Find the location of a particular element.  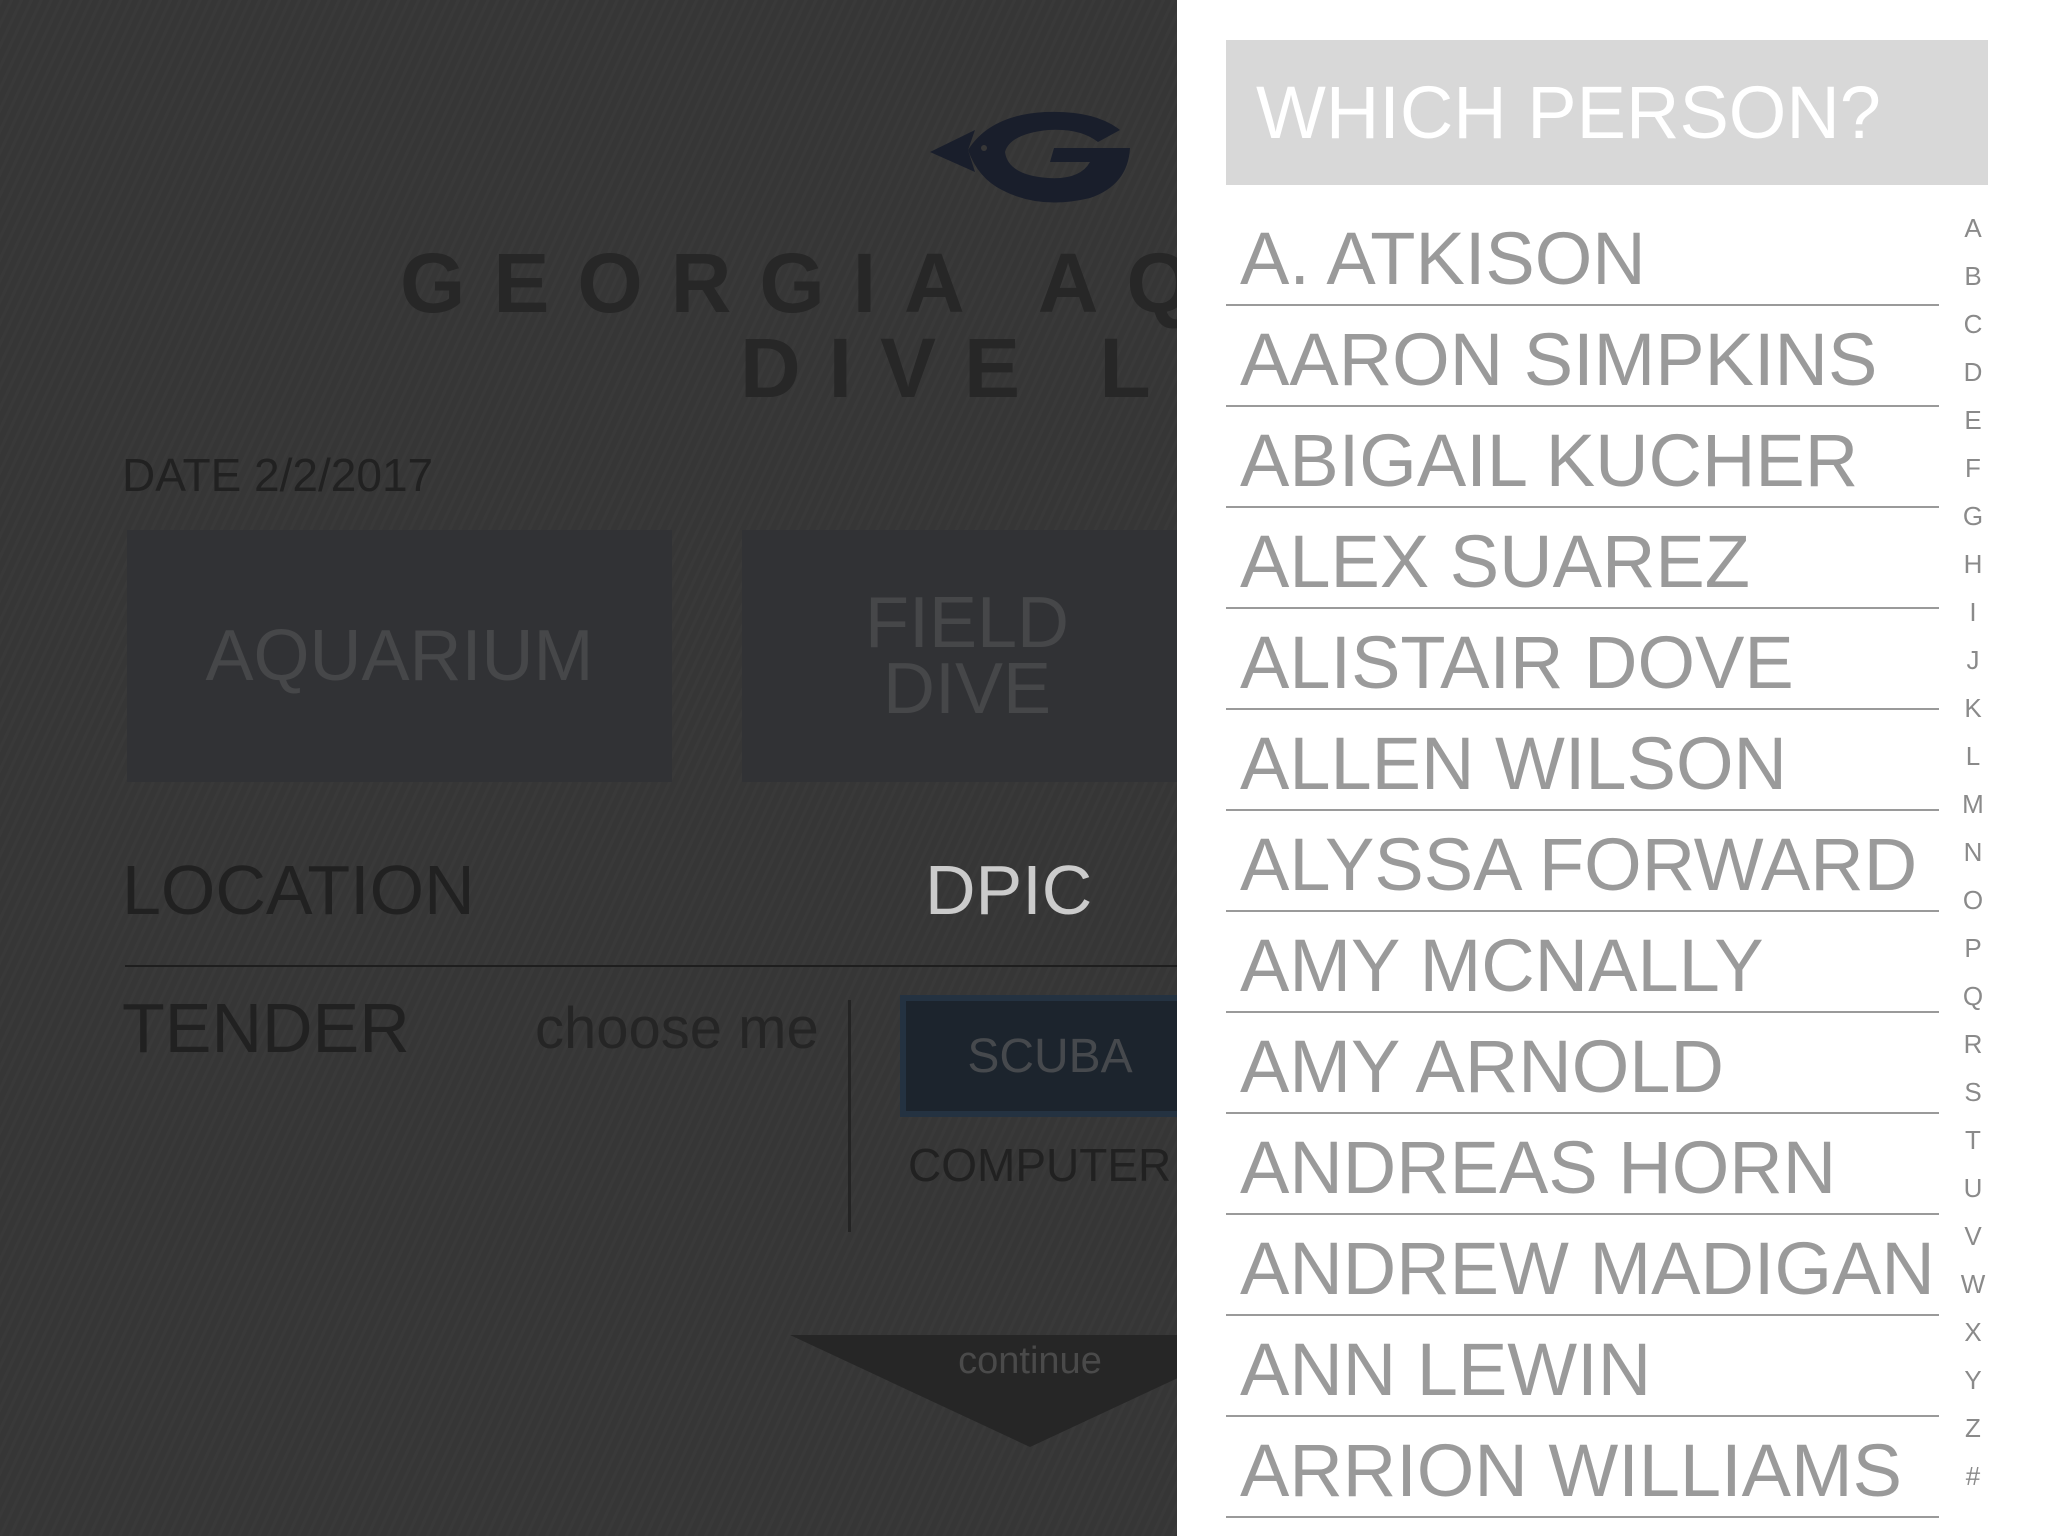

alphabet-index-letter: # is located at coordinates (1973, 1480).